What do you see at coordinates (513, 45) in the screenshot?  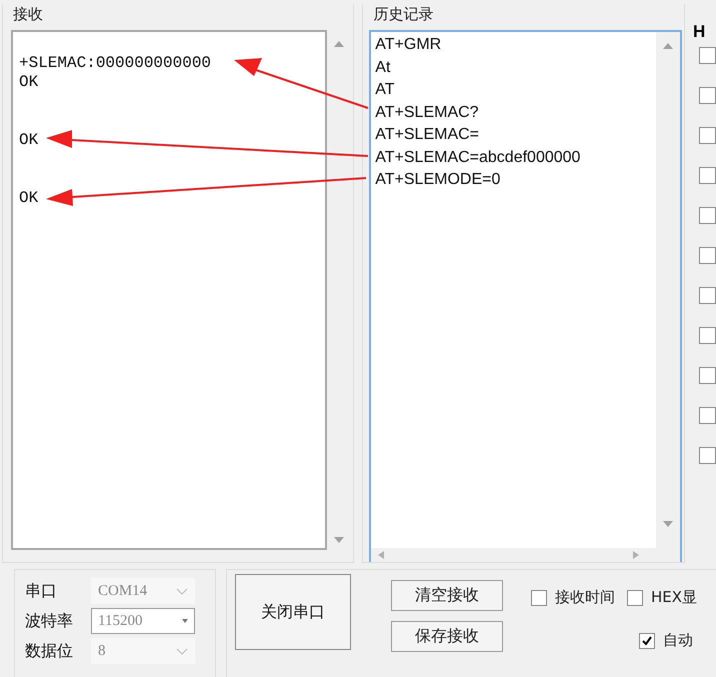 I see `history-item: AT+GMR` at bounding box center [513, 45].